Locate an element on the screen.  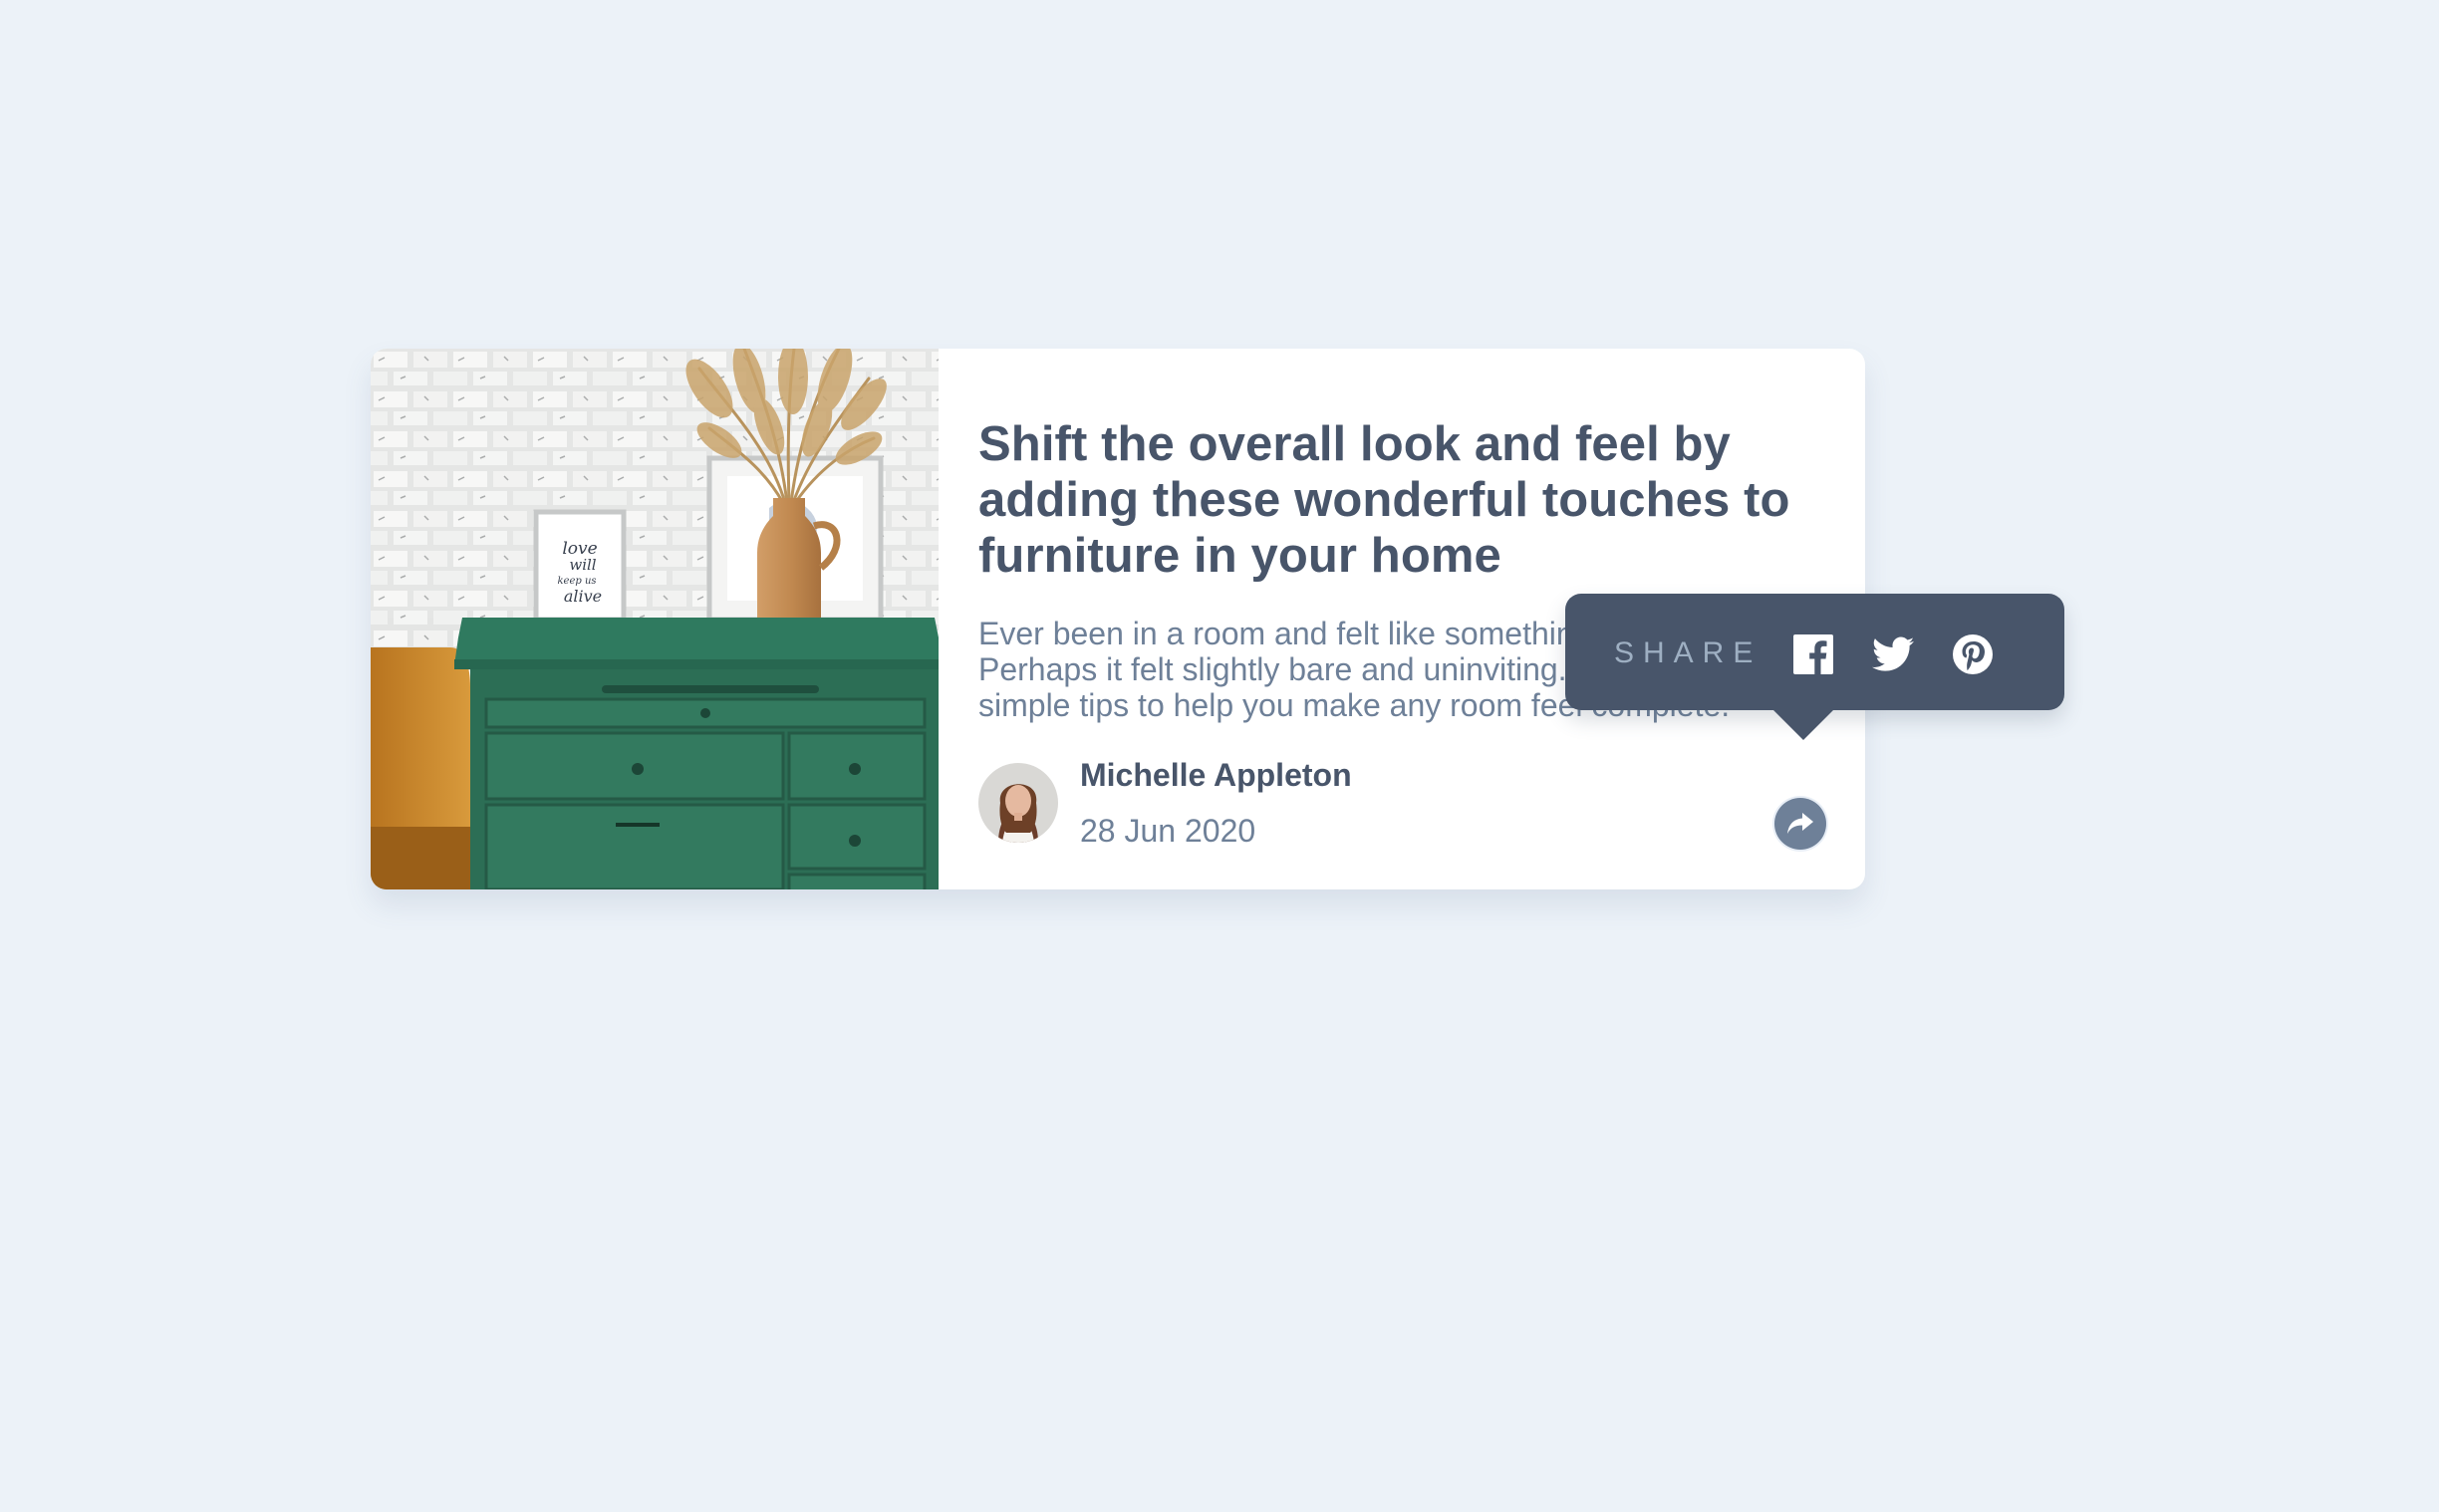
svg-text: will is located at coordinates (582, 565).